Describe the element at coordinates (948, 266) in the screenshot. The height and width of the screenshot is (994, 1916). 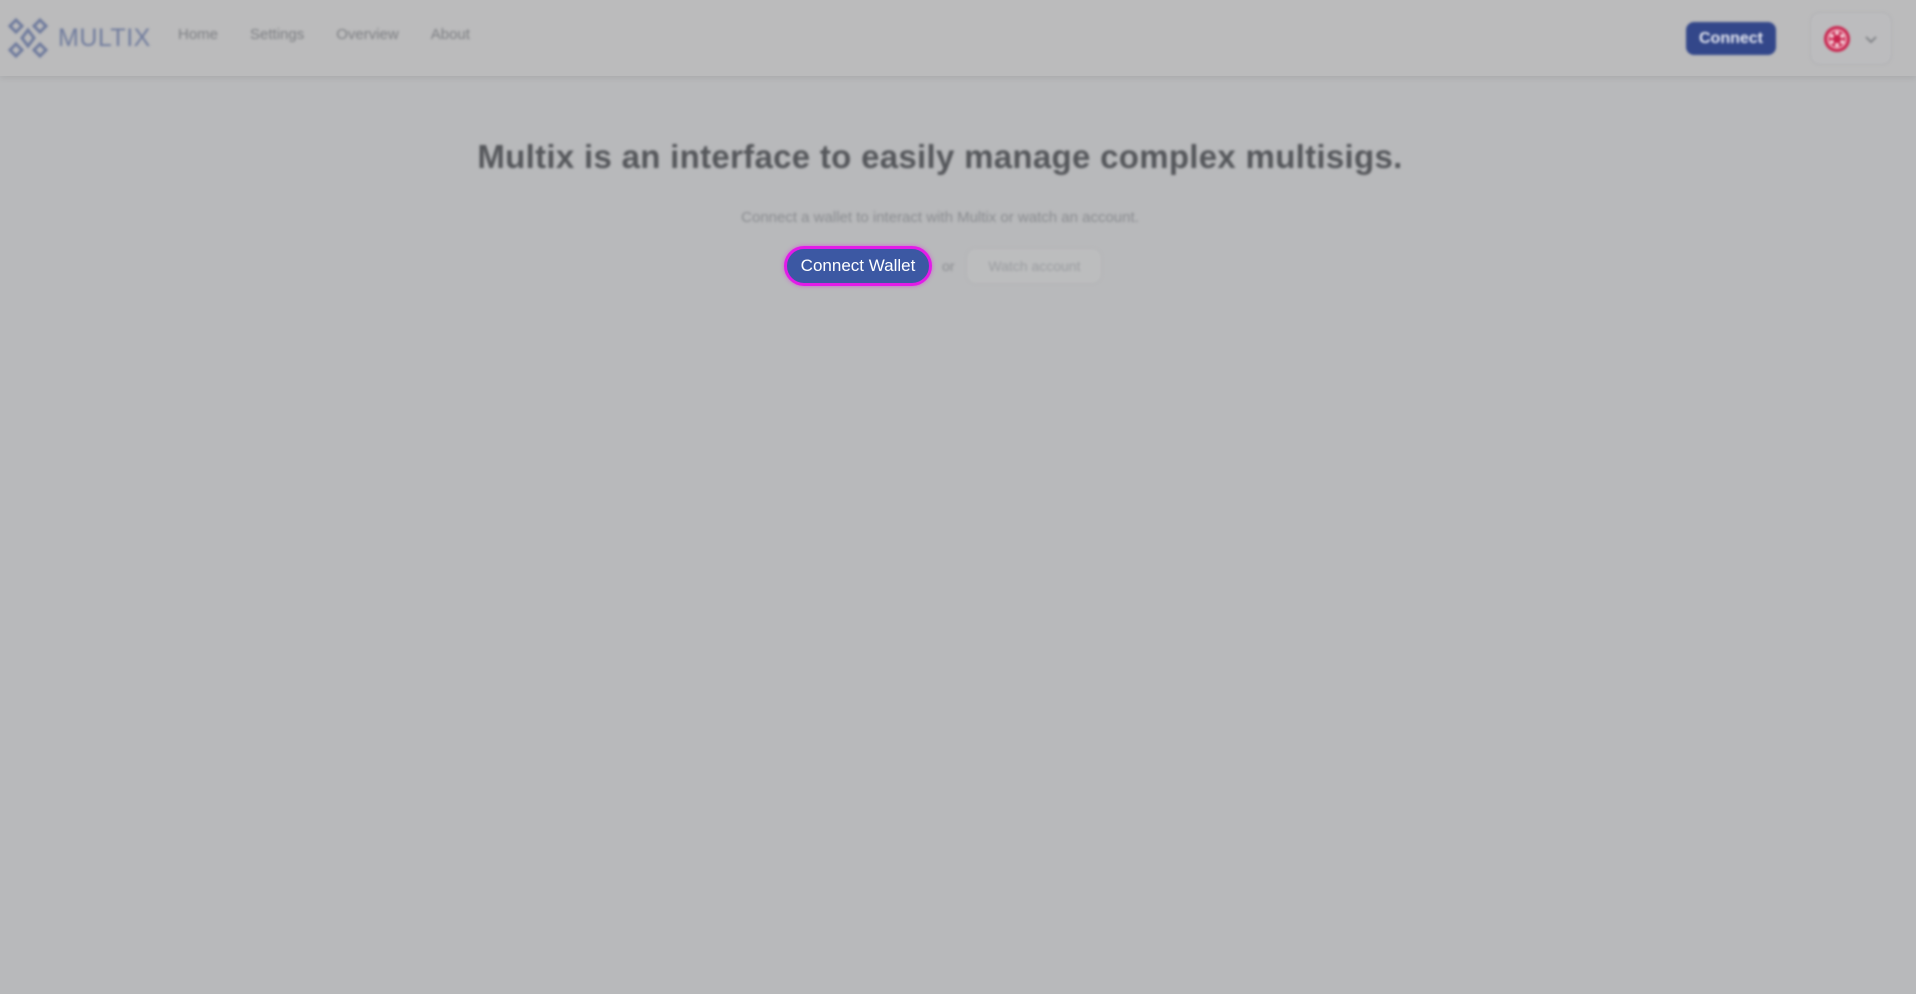
I see `or-separator: or` at that location.